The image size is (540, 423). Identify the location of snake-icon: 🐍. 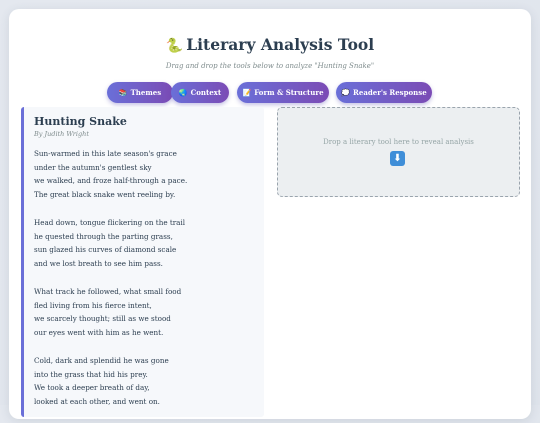
(174, 46).